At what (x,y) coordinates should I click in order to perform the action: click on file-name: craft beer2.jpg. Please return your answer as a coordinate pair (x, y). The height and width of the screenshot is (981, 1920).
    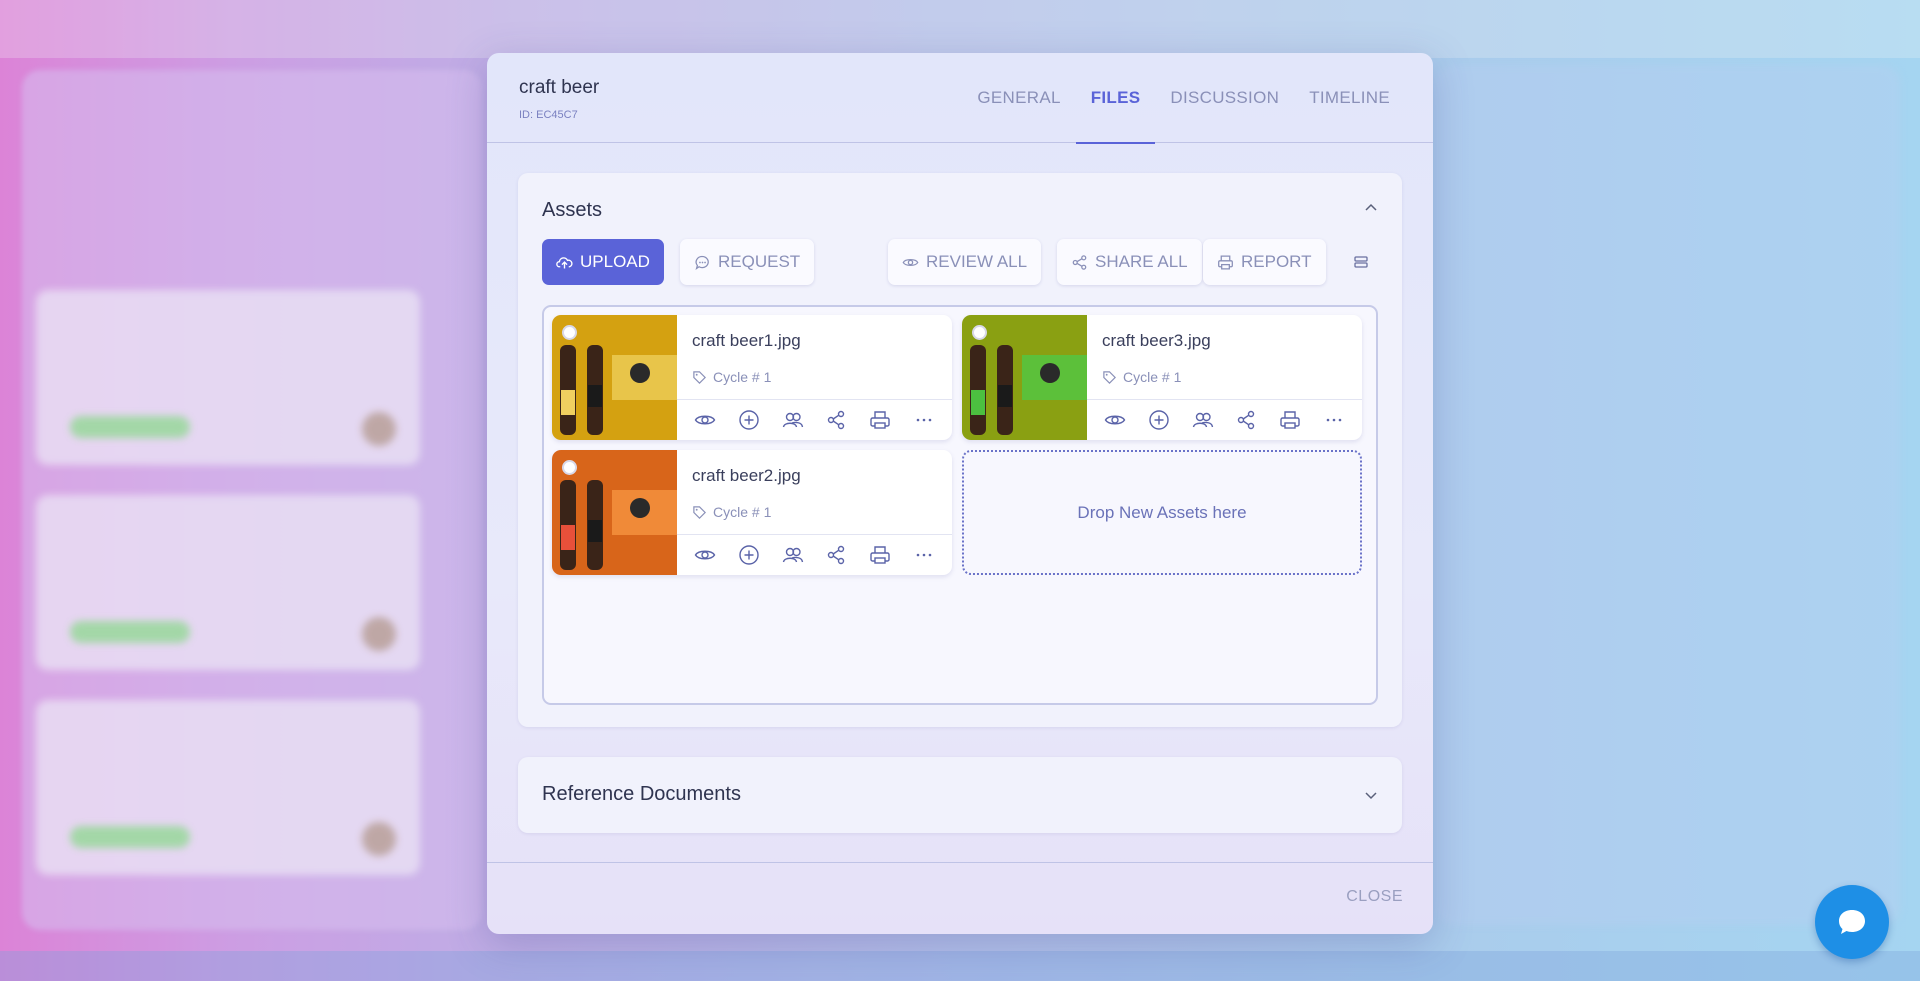
    Looking at the image, I should click on (746, 476).